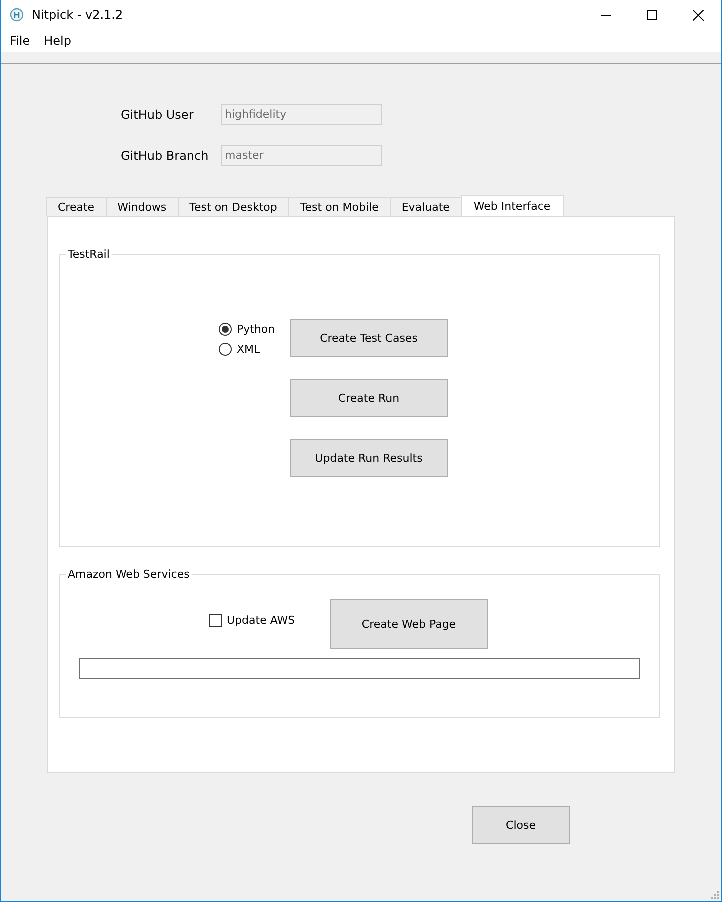 This screenshot has width=722, height=902. Describe the element at coordinates (234, 206) in the screenshot. I see `tab: Test on Desktop` at that location.